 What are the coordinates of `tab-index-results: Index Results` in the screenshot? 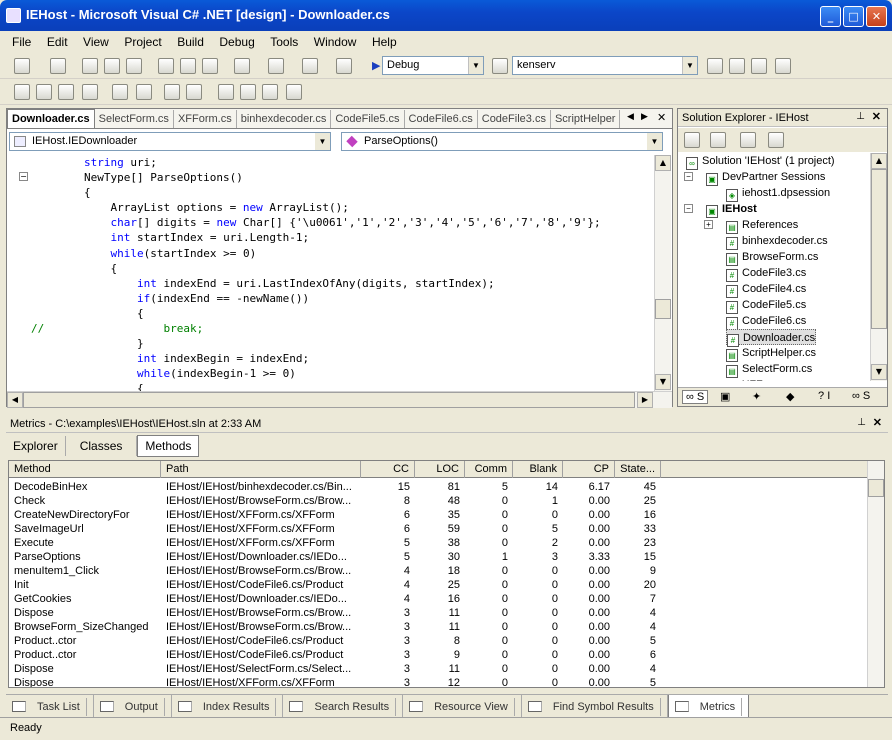 It's located at (228, 707).